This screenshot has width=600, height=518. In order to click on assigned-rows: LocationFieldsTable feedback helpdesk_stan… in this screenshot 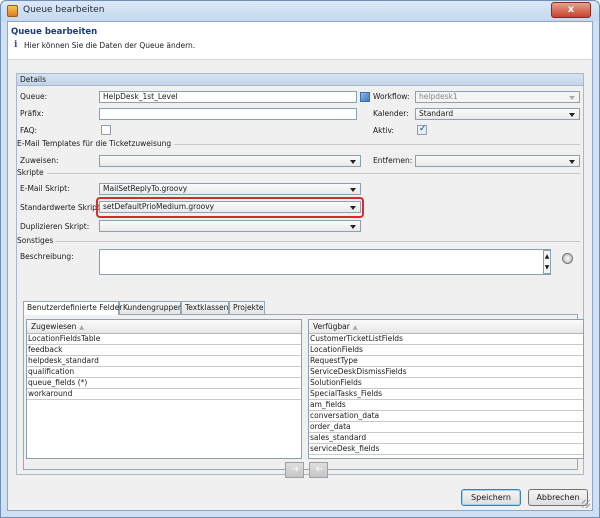, I will do `click(164, 367)`.